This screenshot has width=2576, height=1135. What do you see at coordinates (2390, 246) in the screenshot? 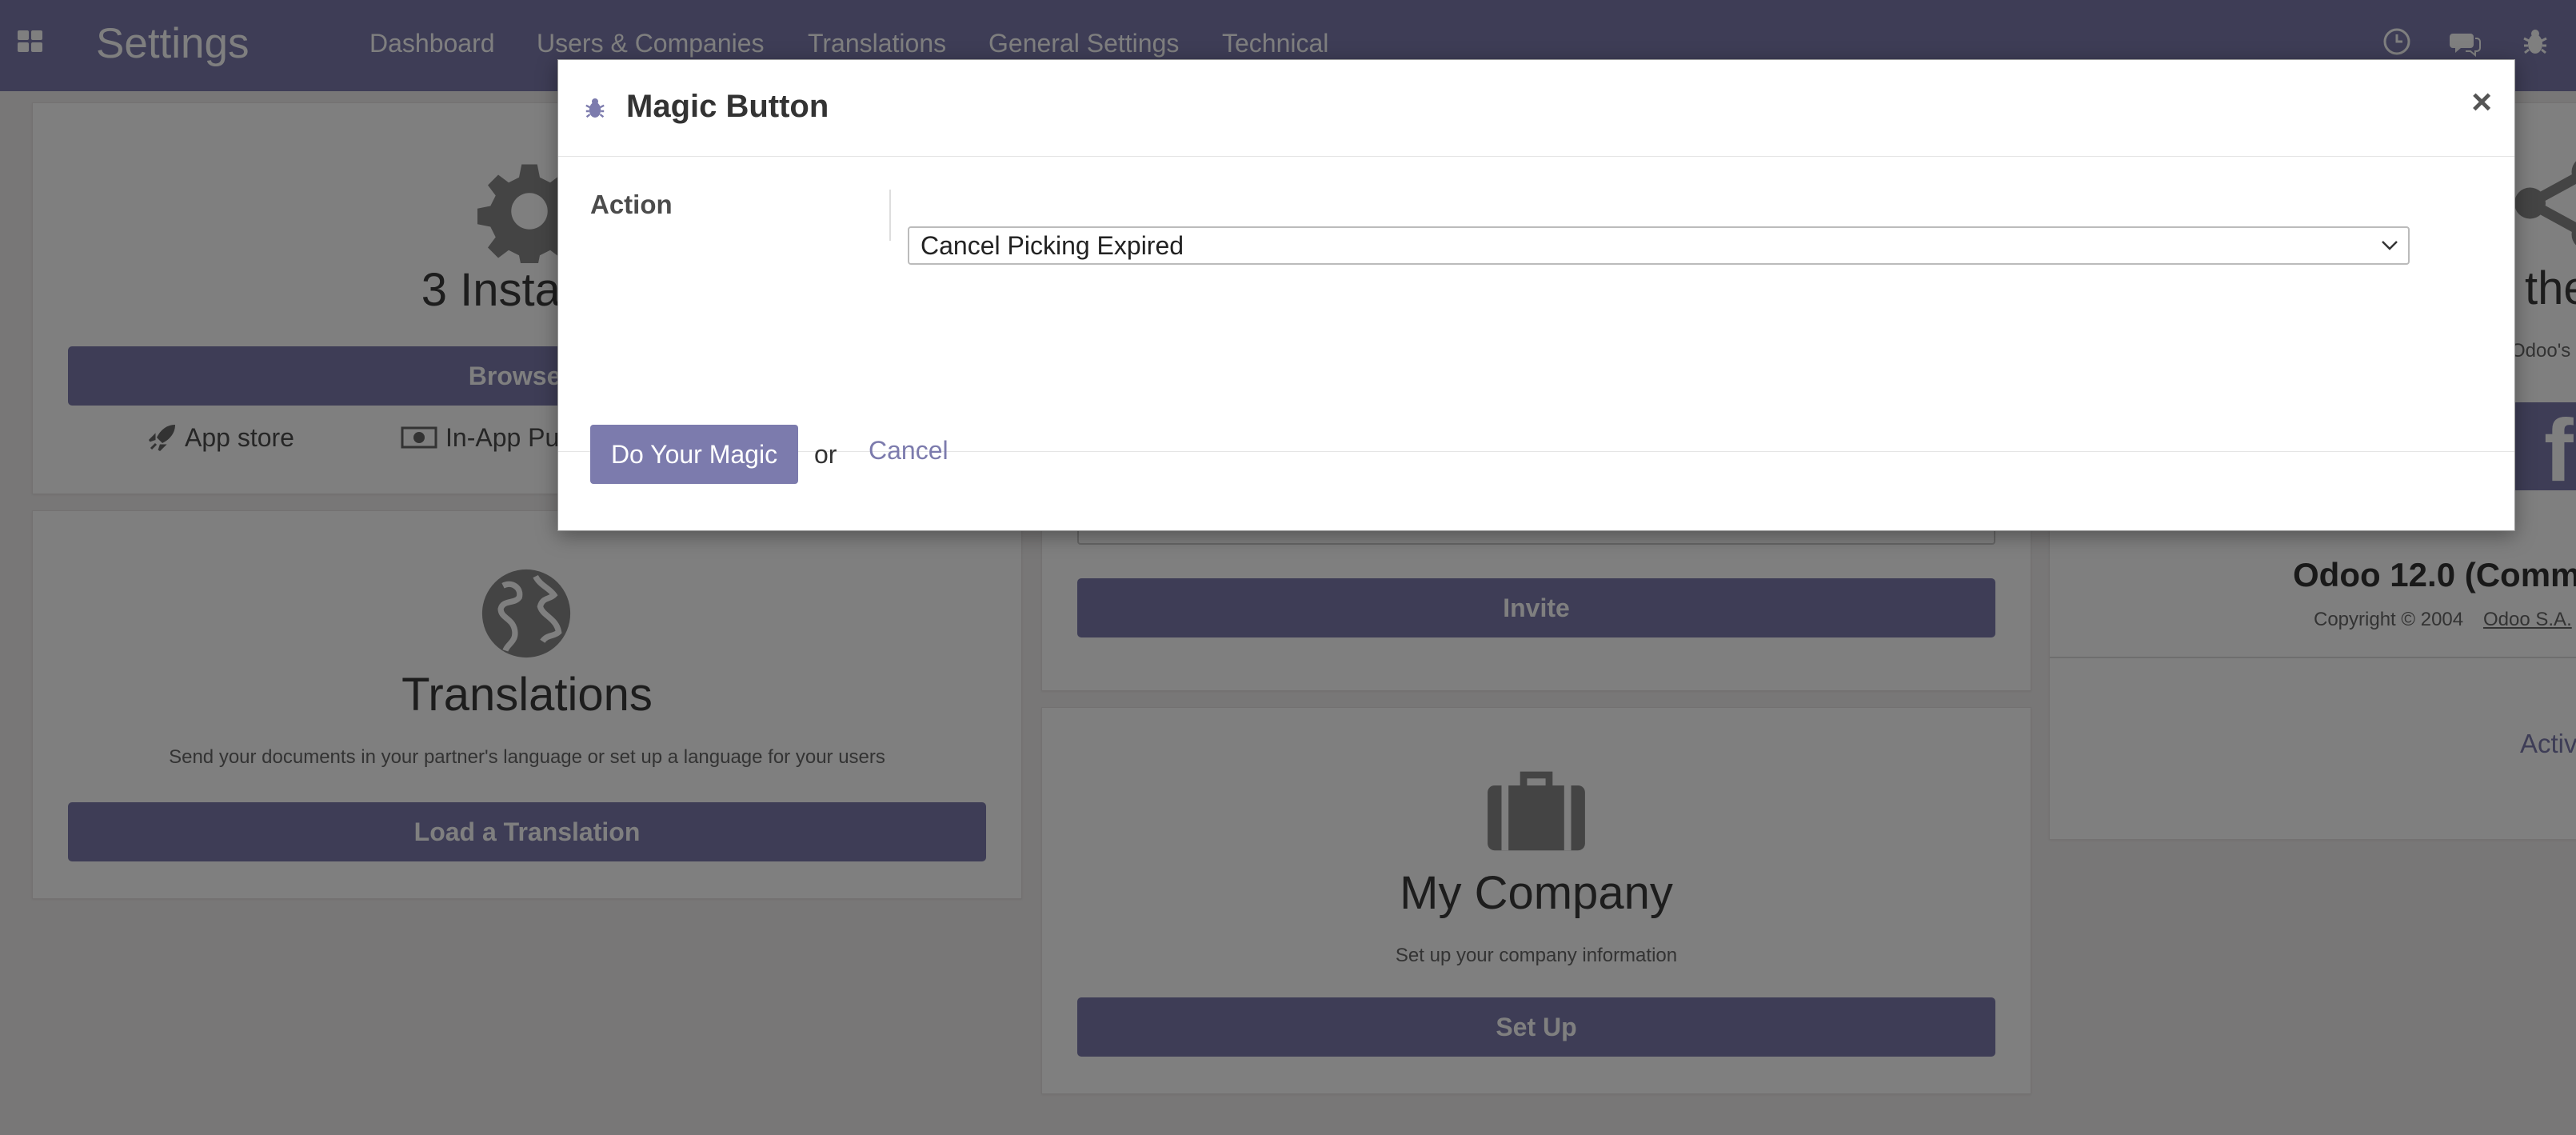
I see `chevron-down-icon` at bounding box center [2390, 246].